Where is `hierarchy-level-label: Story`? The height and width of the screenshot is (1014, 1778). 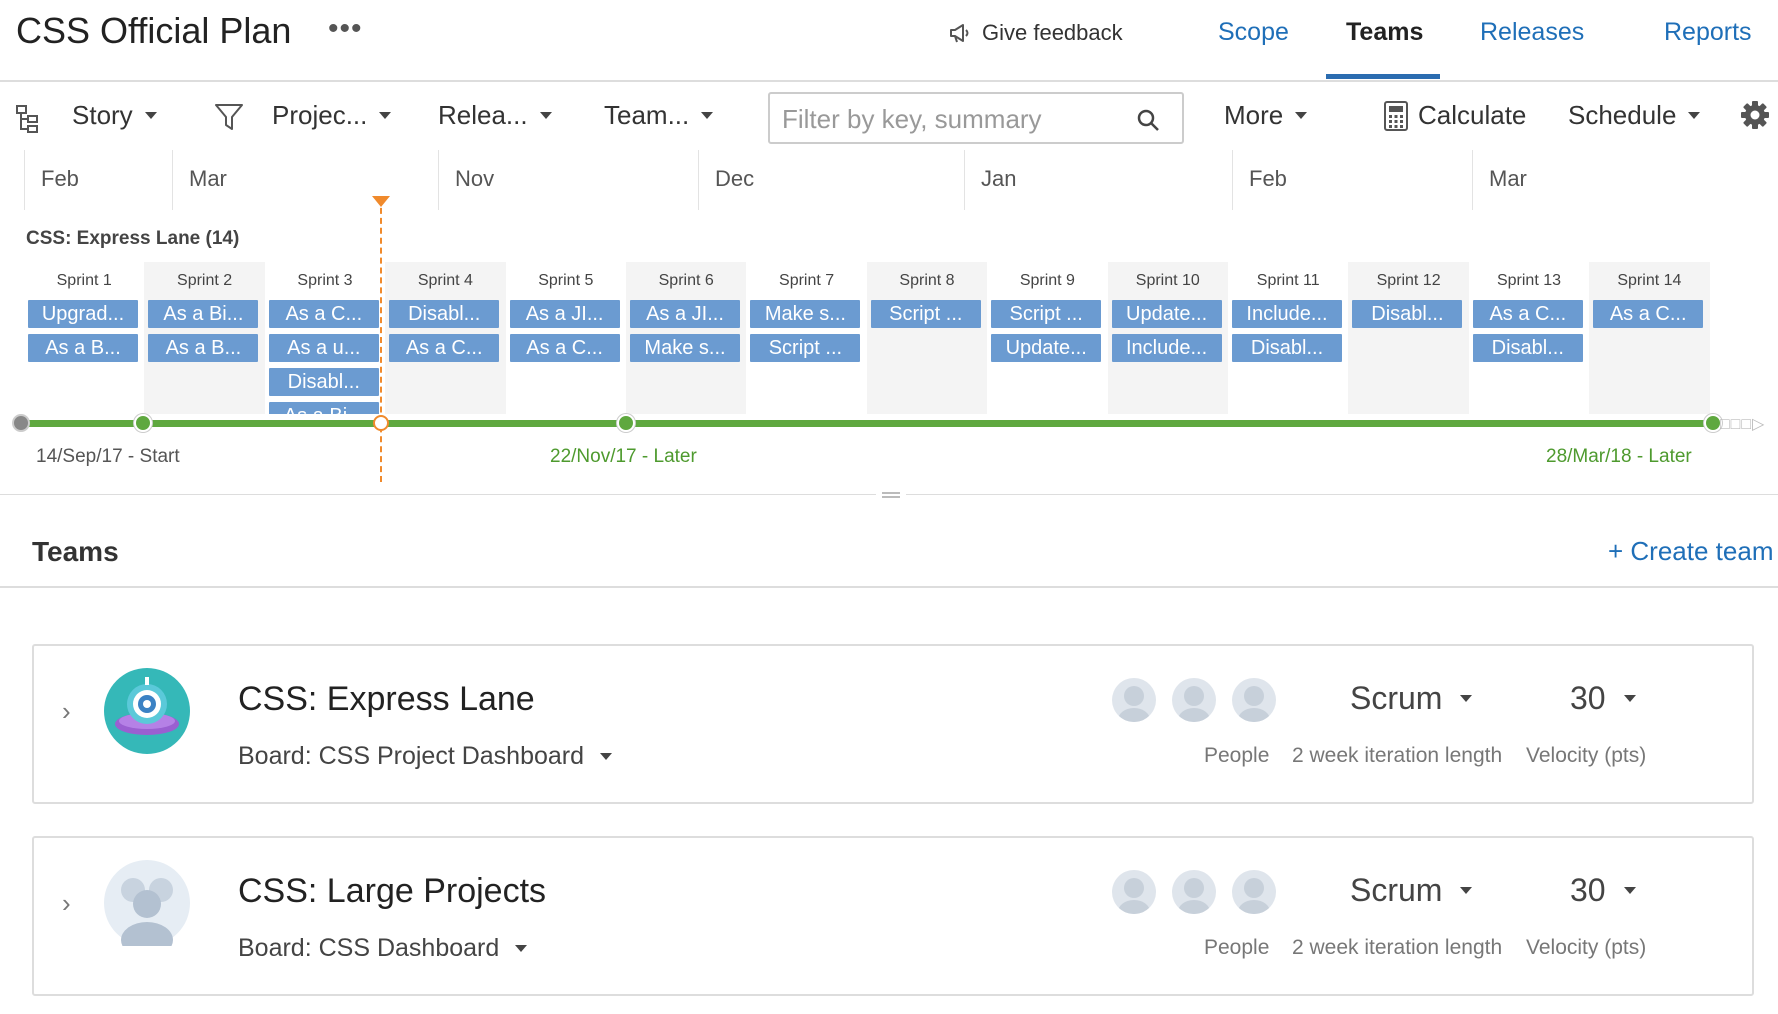
hierarchy-level-label: Story is located at coordinates (102, 115).